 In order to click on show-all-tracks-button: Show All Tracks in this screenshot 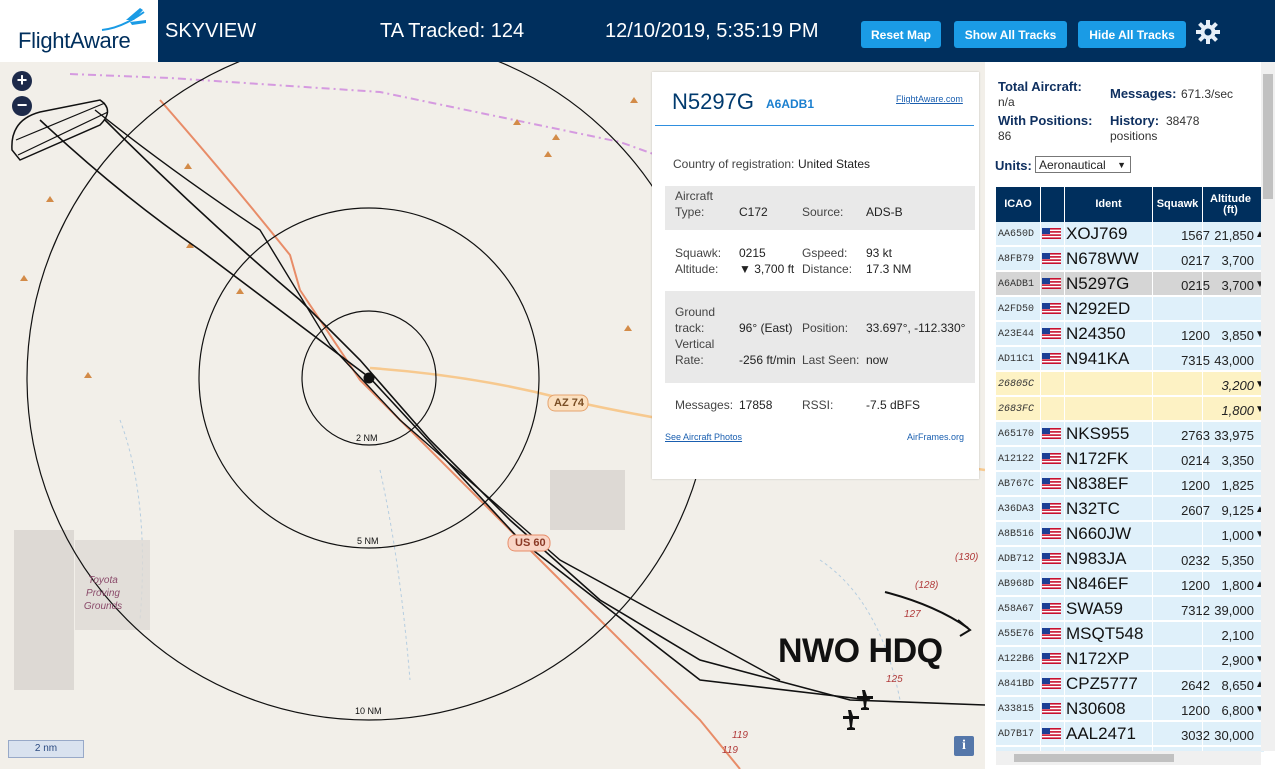, I will do `click(1010, 34)`.